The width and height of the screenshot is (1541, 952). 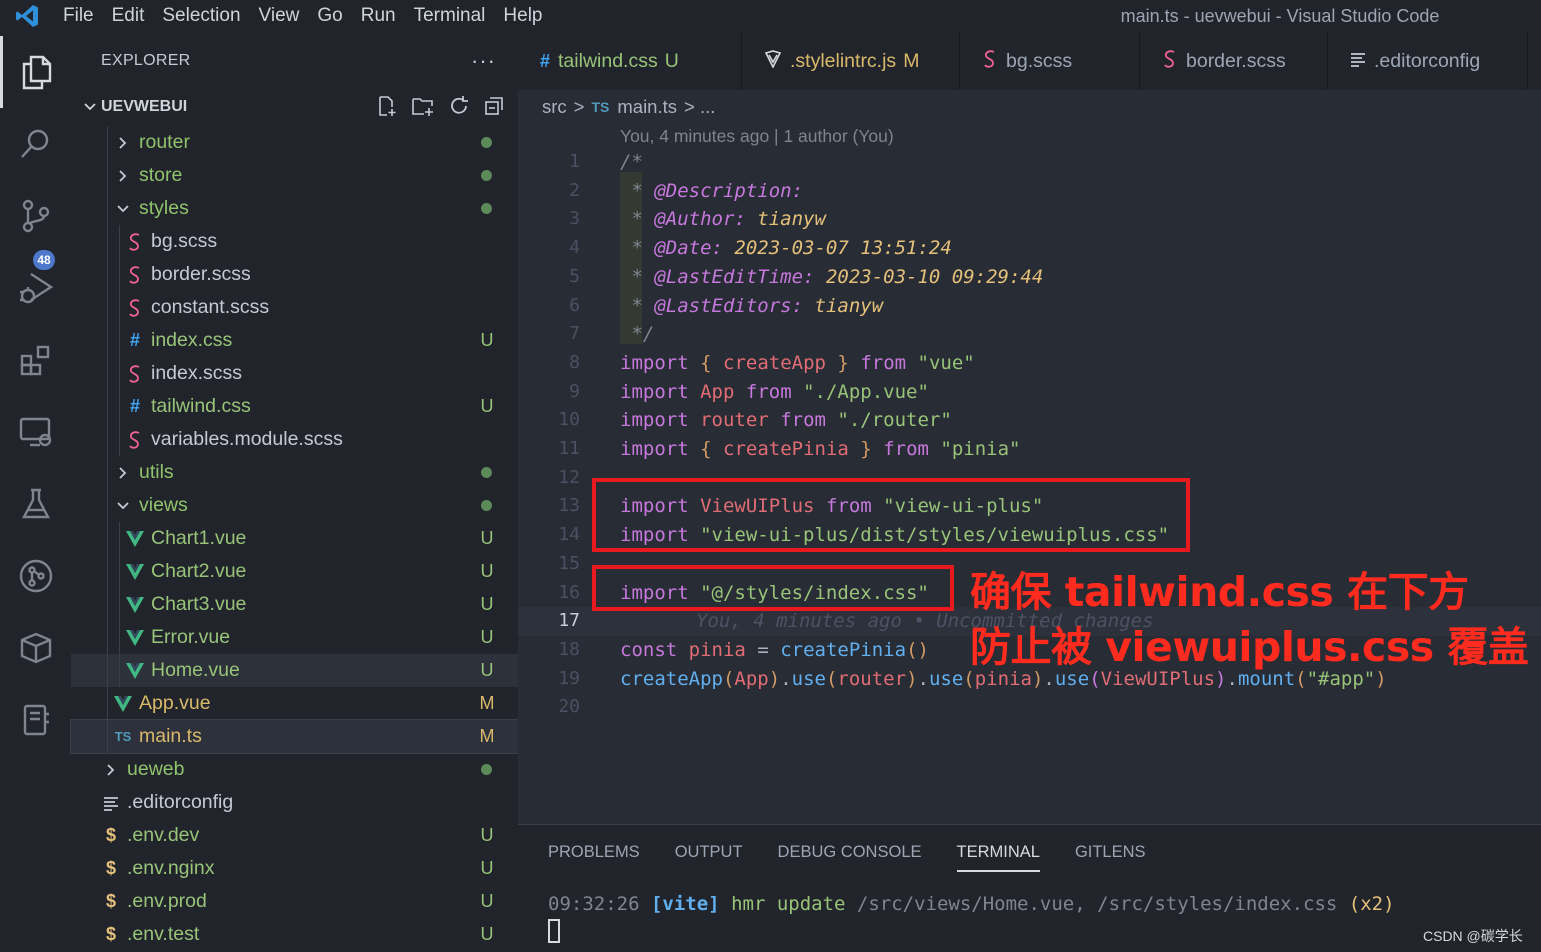 What do you see at coordinates (594, 857) in the screenshot?
I see `tab-problems: PROBLEMS` at bounding box center [594, 857].